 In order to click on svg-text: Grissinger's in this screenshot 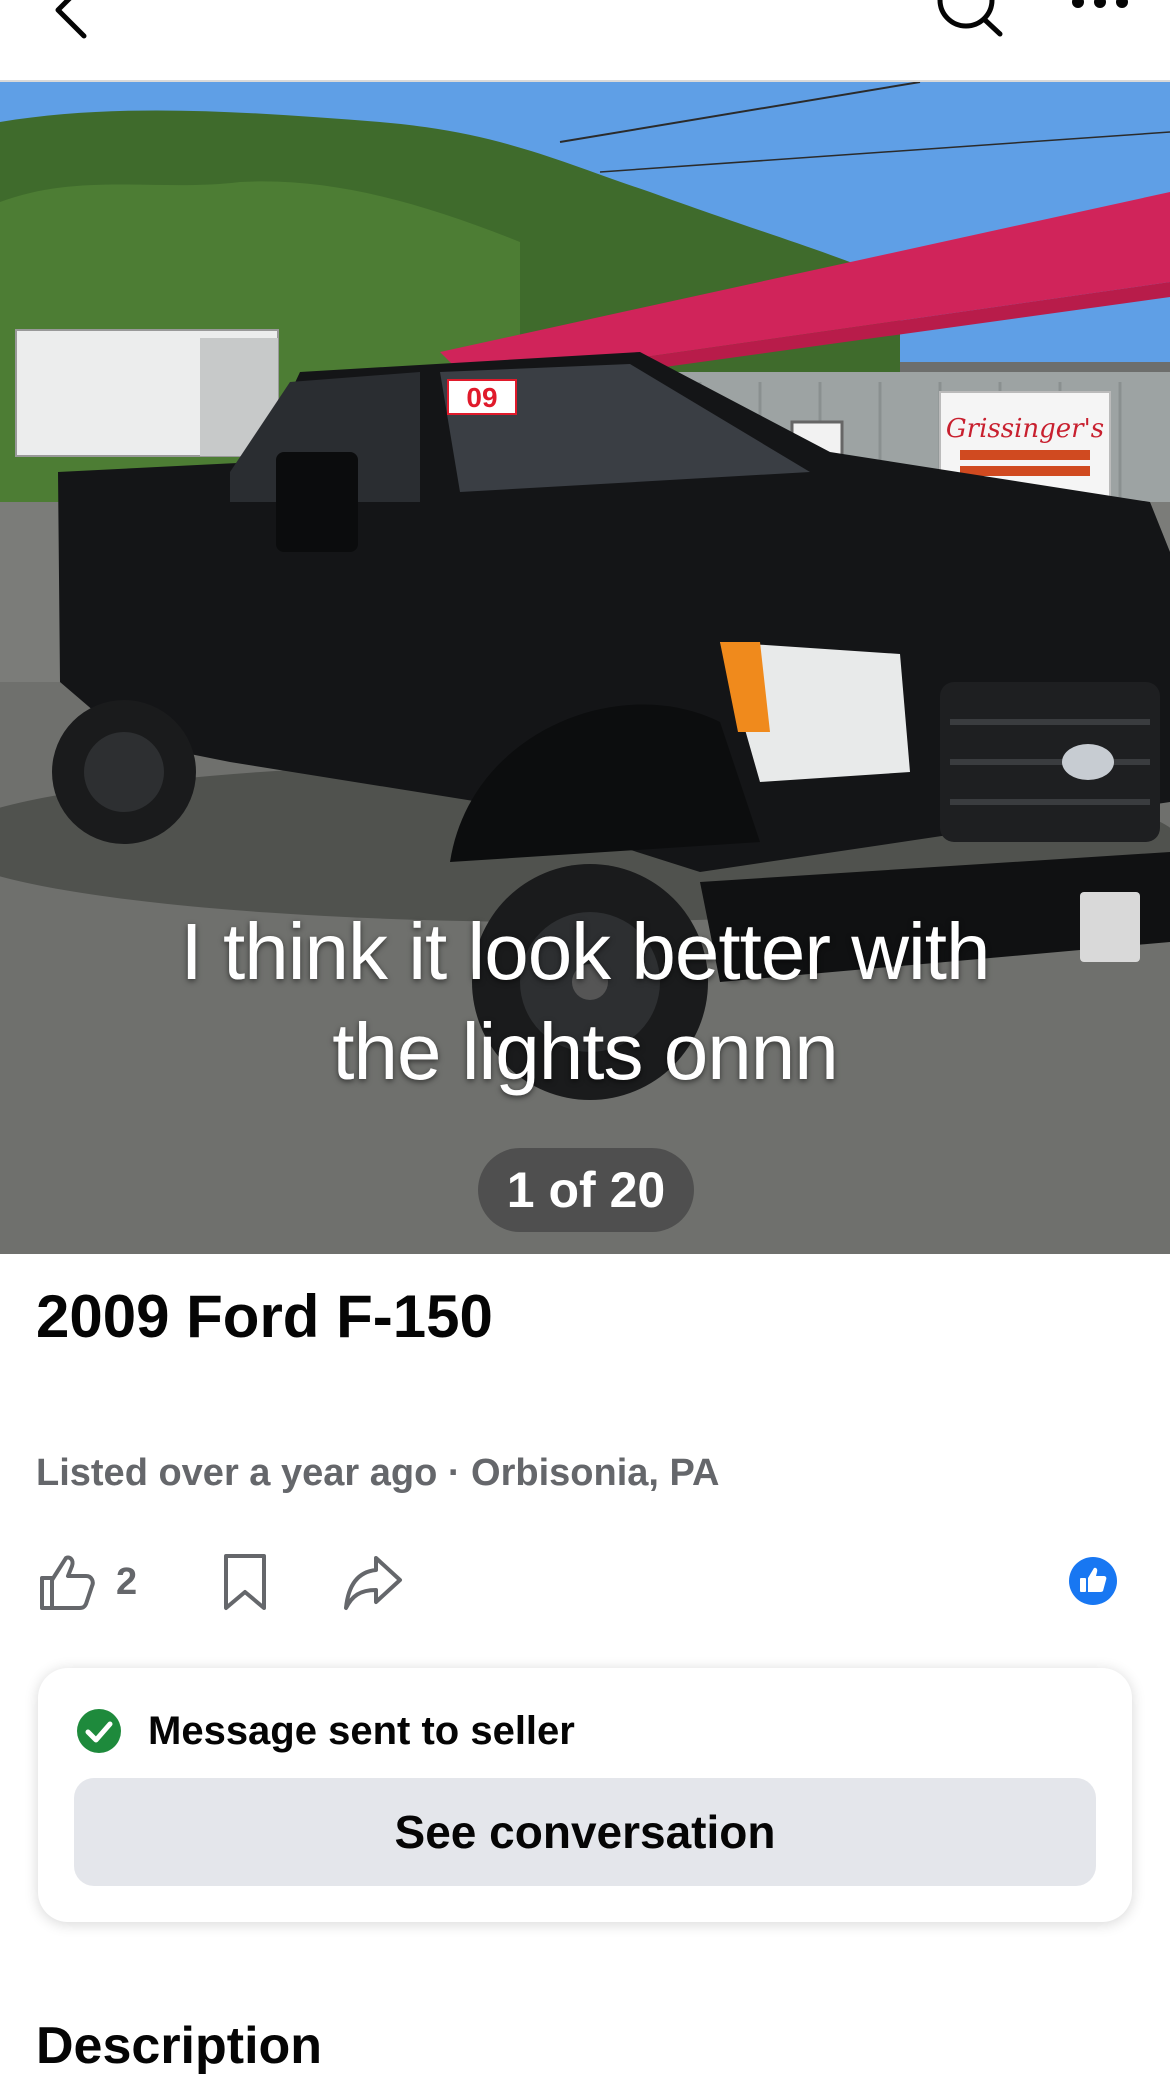, I will do `click(1025, 429)`.